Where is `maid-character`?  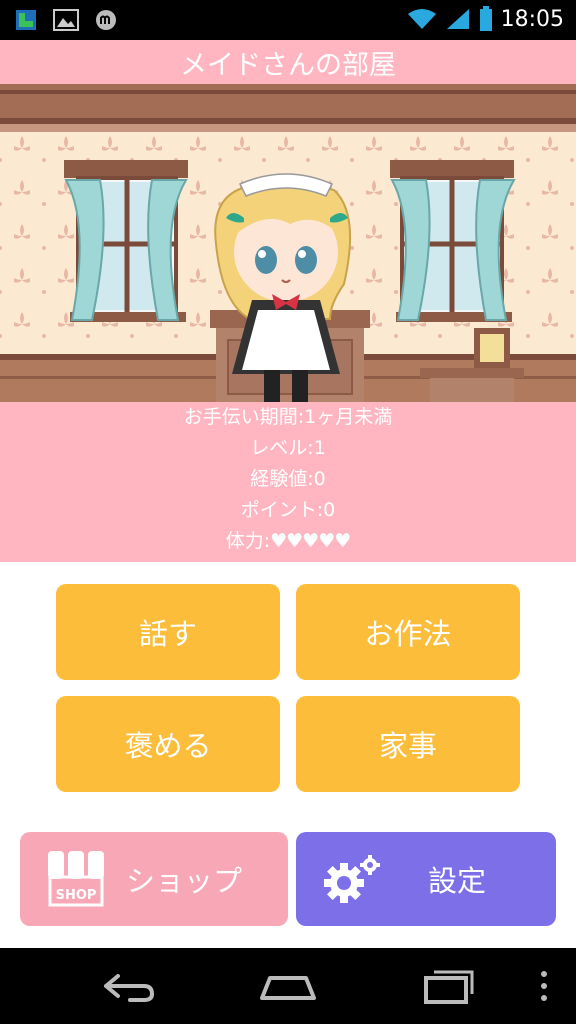 maid-character is located at coordinates (283, 287).